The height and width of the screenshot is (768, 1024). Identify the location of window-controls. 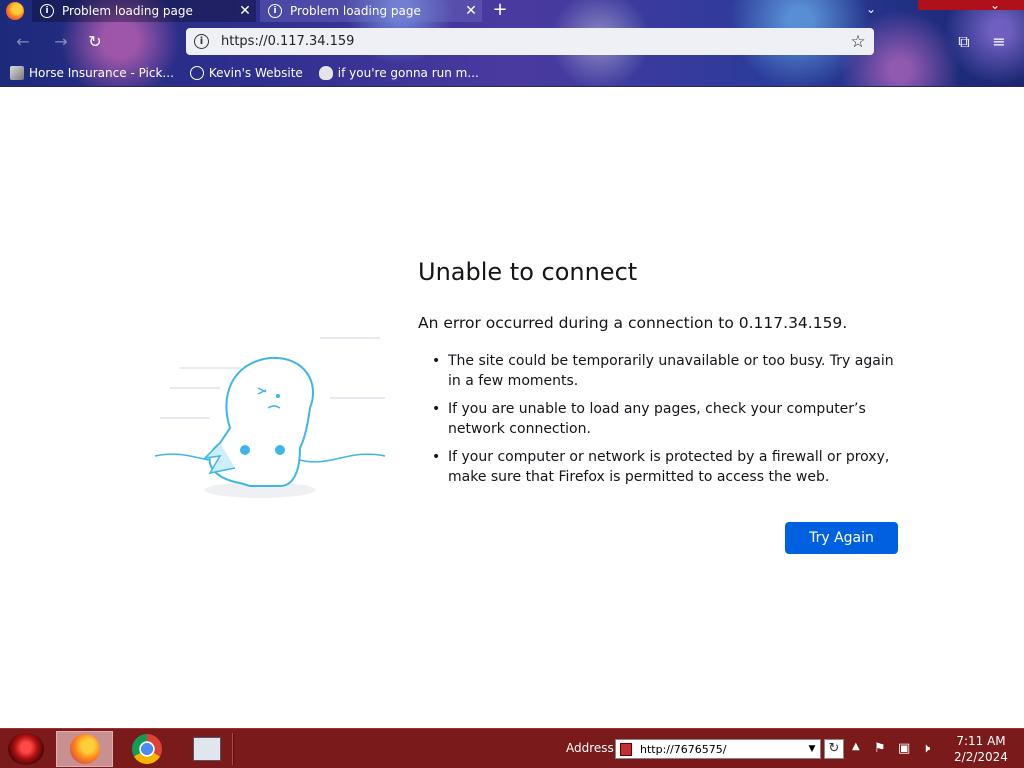
(971, 5).